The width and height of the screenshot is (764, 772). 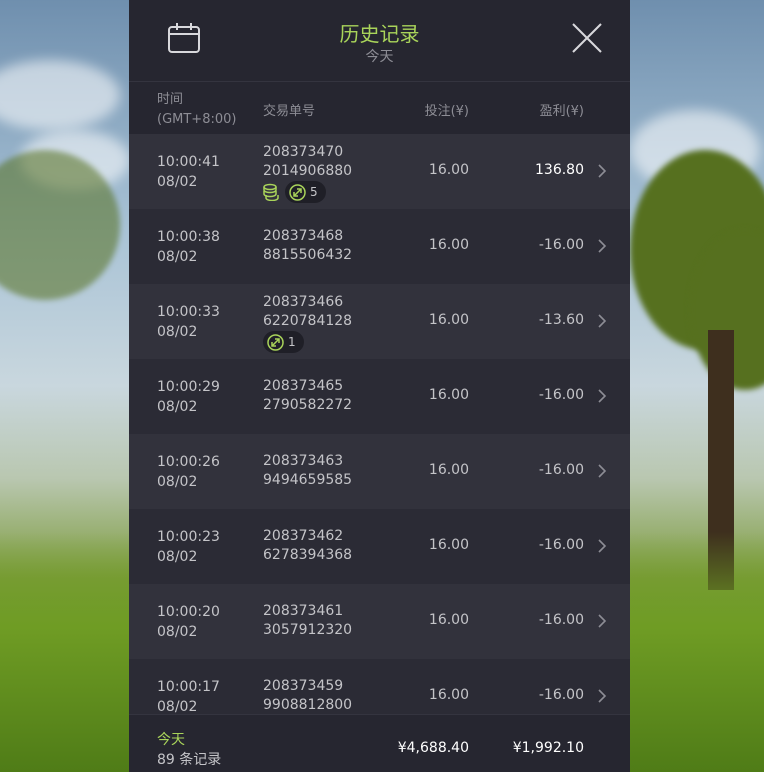 What do you see at coordinates (171, 740) in the screenshot?
I see `footer-period: 今天` at bounding box center [171, 740].